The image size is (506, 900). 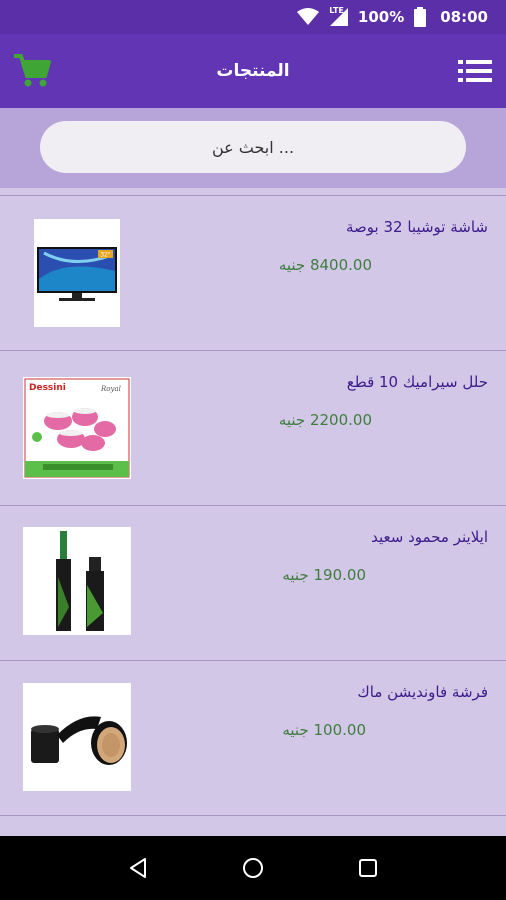 I want to click on product-price: 100.00 جنيه, so click(x=324, y=730).